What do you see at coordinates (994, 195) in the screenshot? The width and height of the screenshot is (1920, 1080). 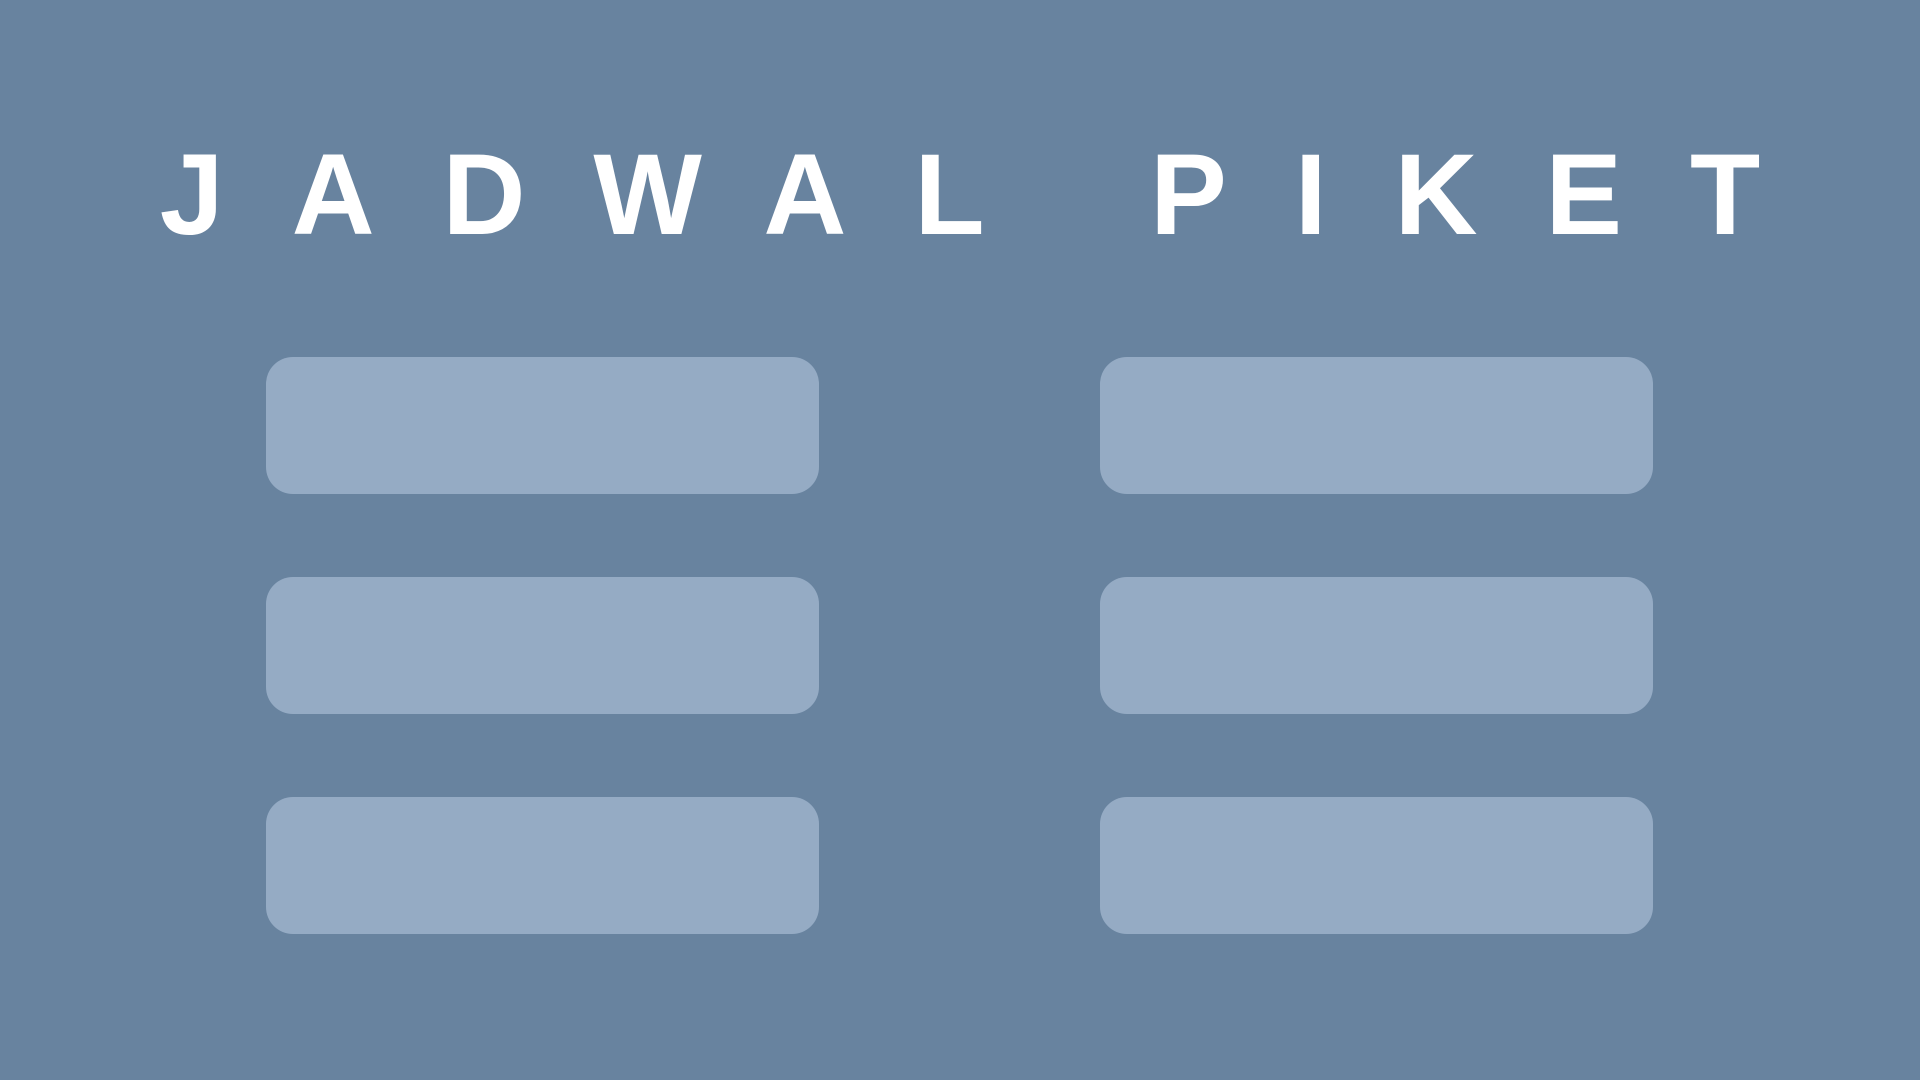 I see `page-title: JADWAL PIKET` at bounding box center [994, 195].